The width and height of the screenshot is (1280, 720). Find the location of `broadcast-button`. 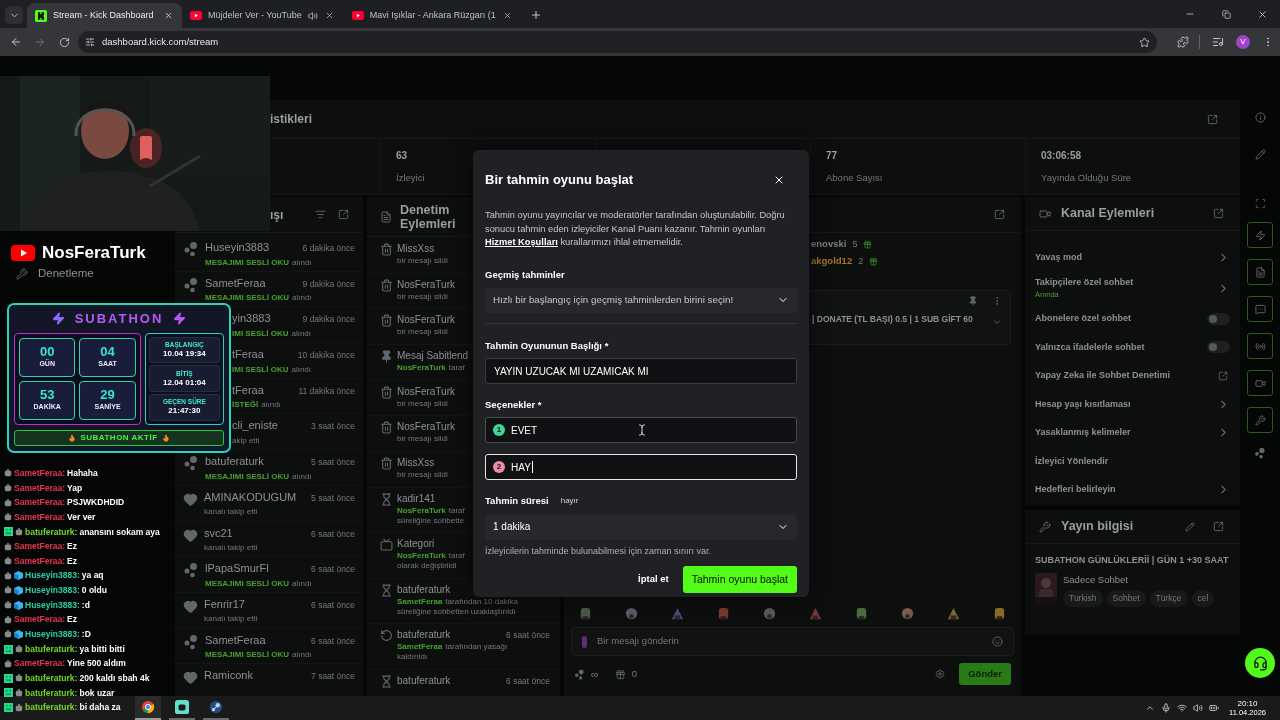

broadcast-button is located at coordinates (1260, 346).